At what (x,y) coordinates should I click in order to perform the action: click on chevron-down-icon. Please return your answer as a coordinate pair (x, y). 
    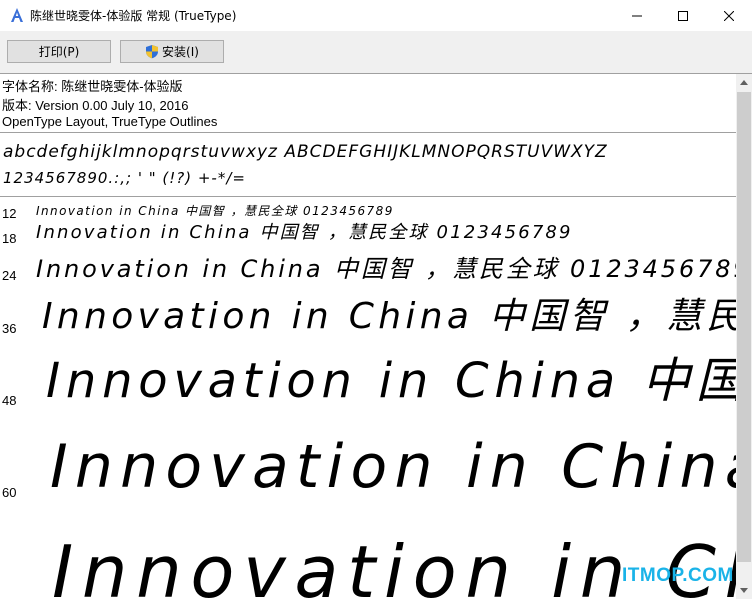
    Looking at the image, I should click on (744, 590).